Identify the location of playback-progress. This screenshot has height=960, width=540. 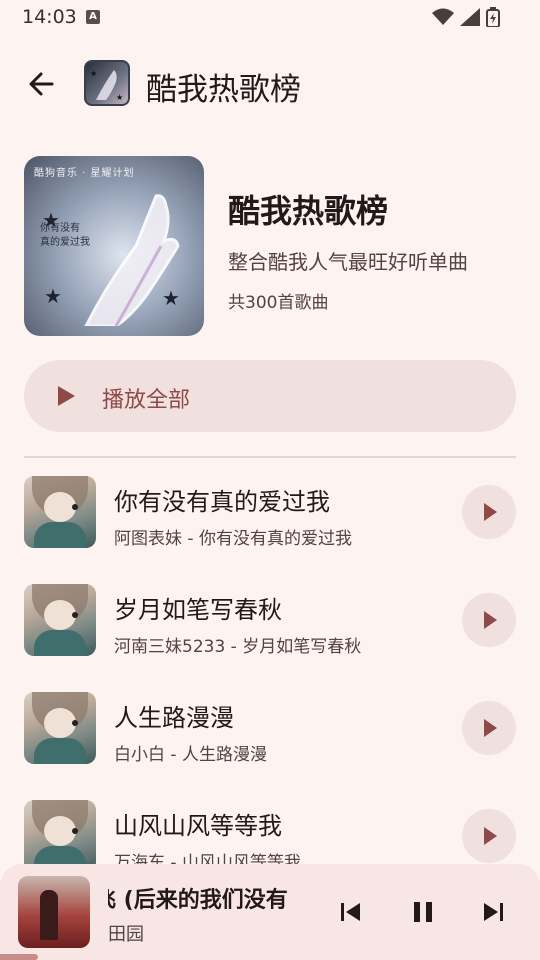
(270, 957).